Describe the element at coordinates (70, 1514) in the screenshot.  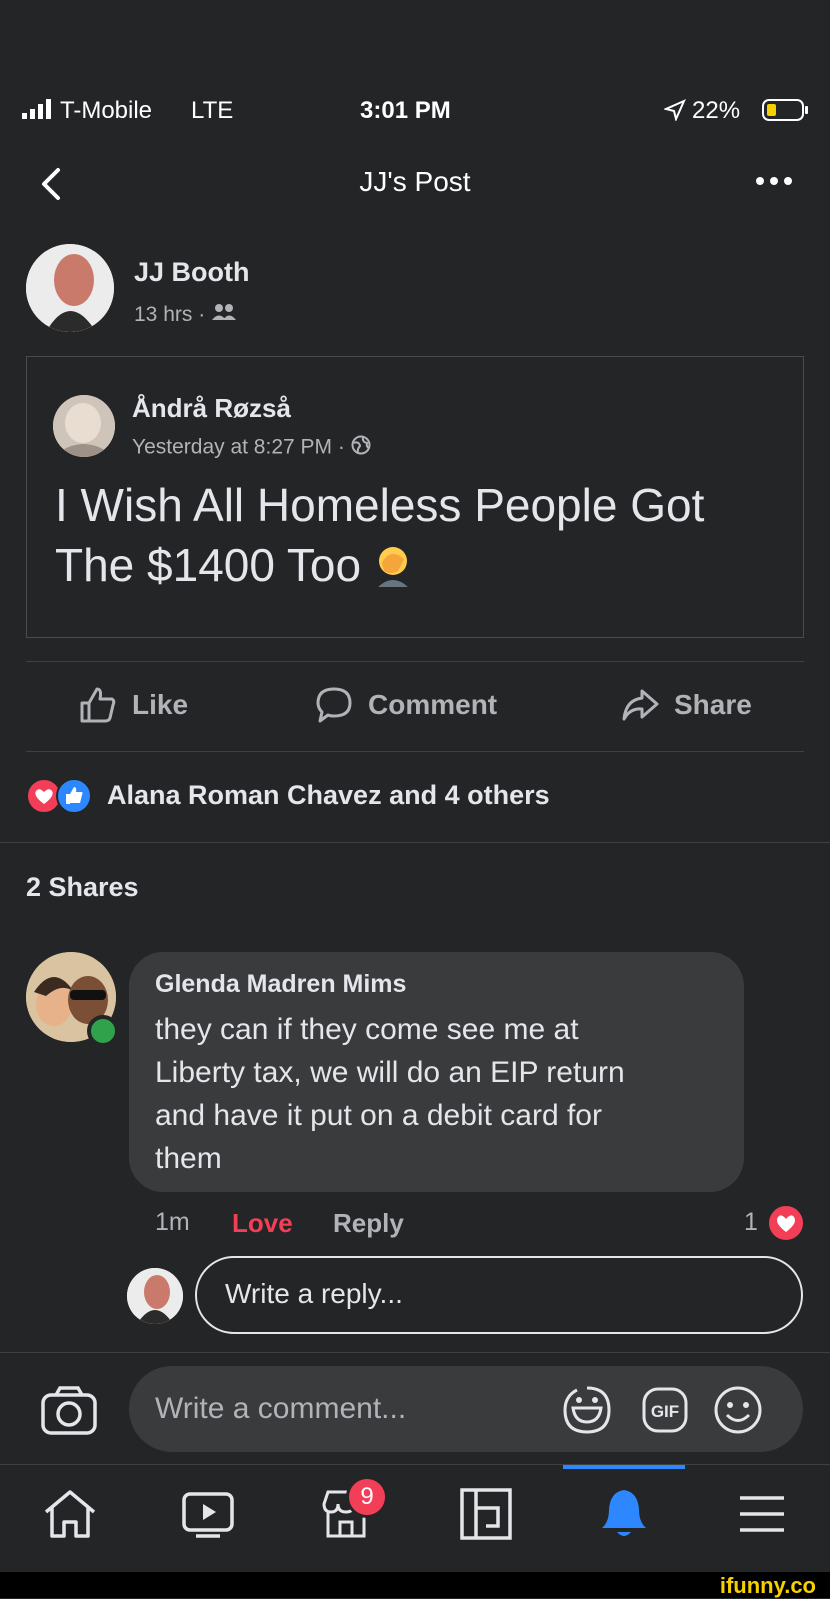
I see `home-tab-icon` at that location.